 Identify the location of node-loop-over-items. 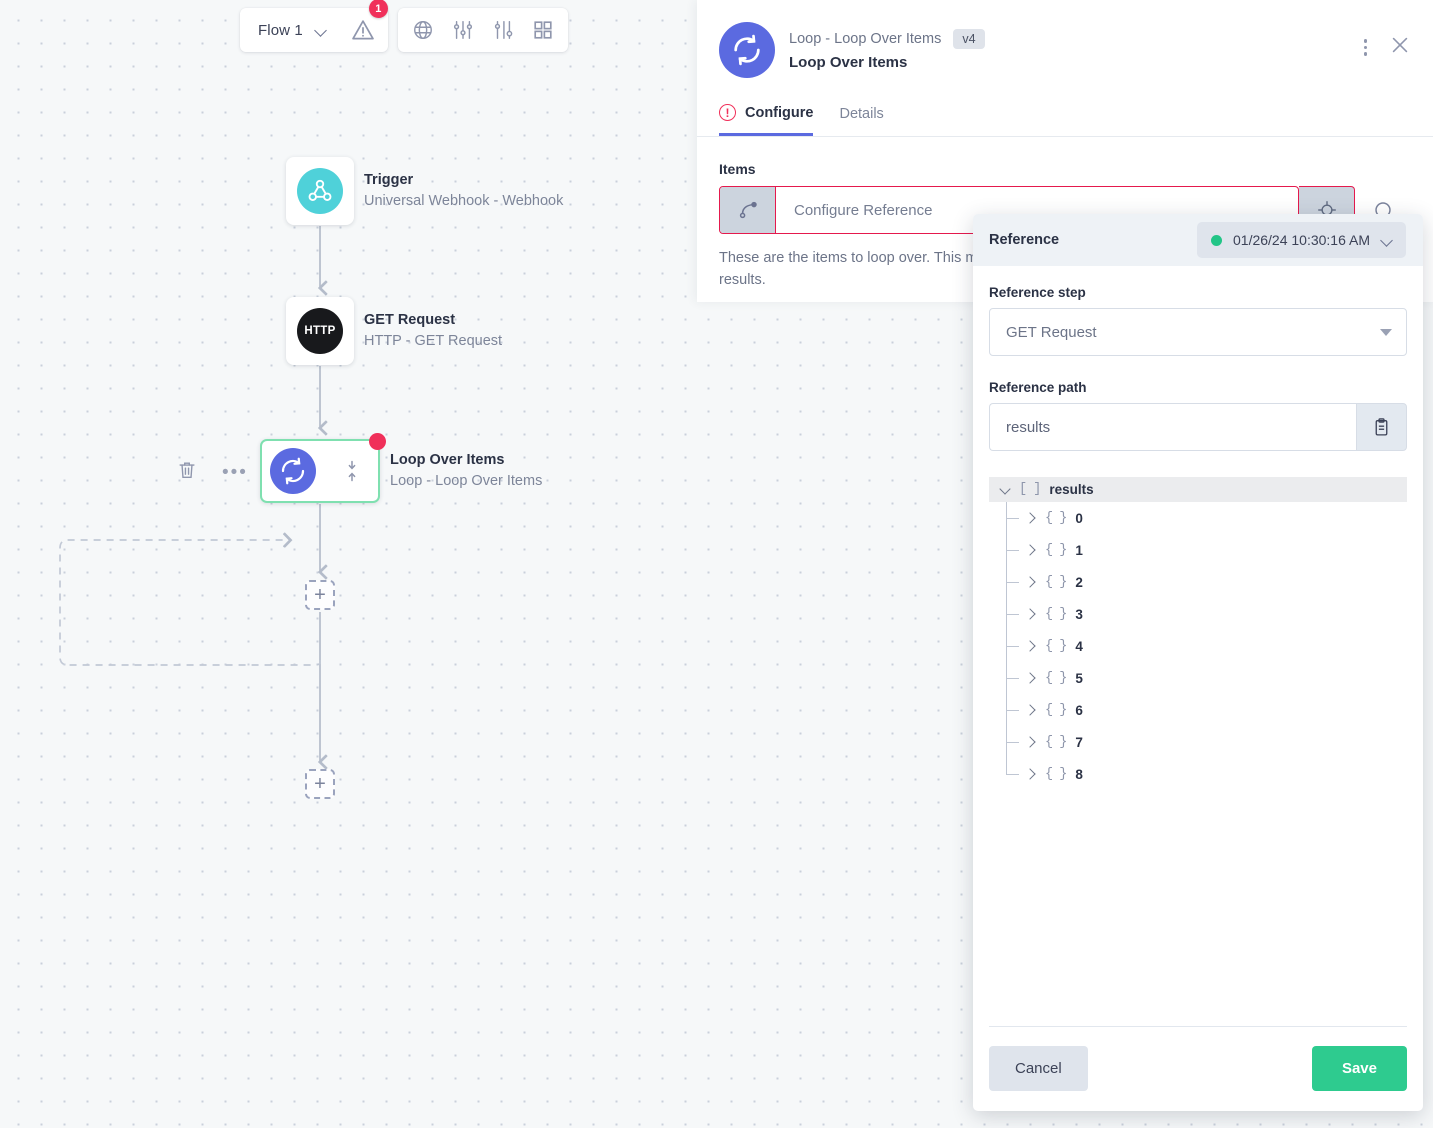
(323, 468).